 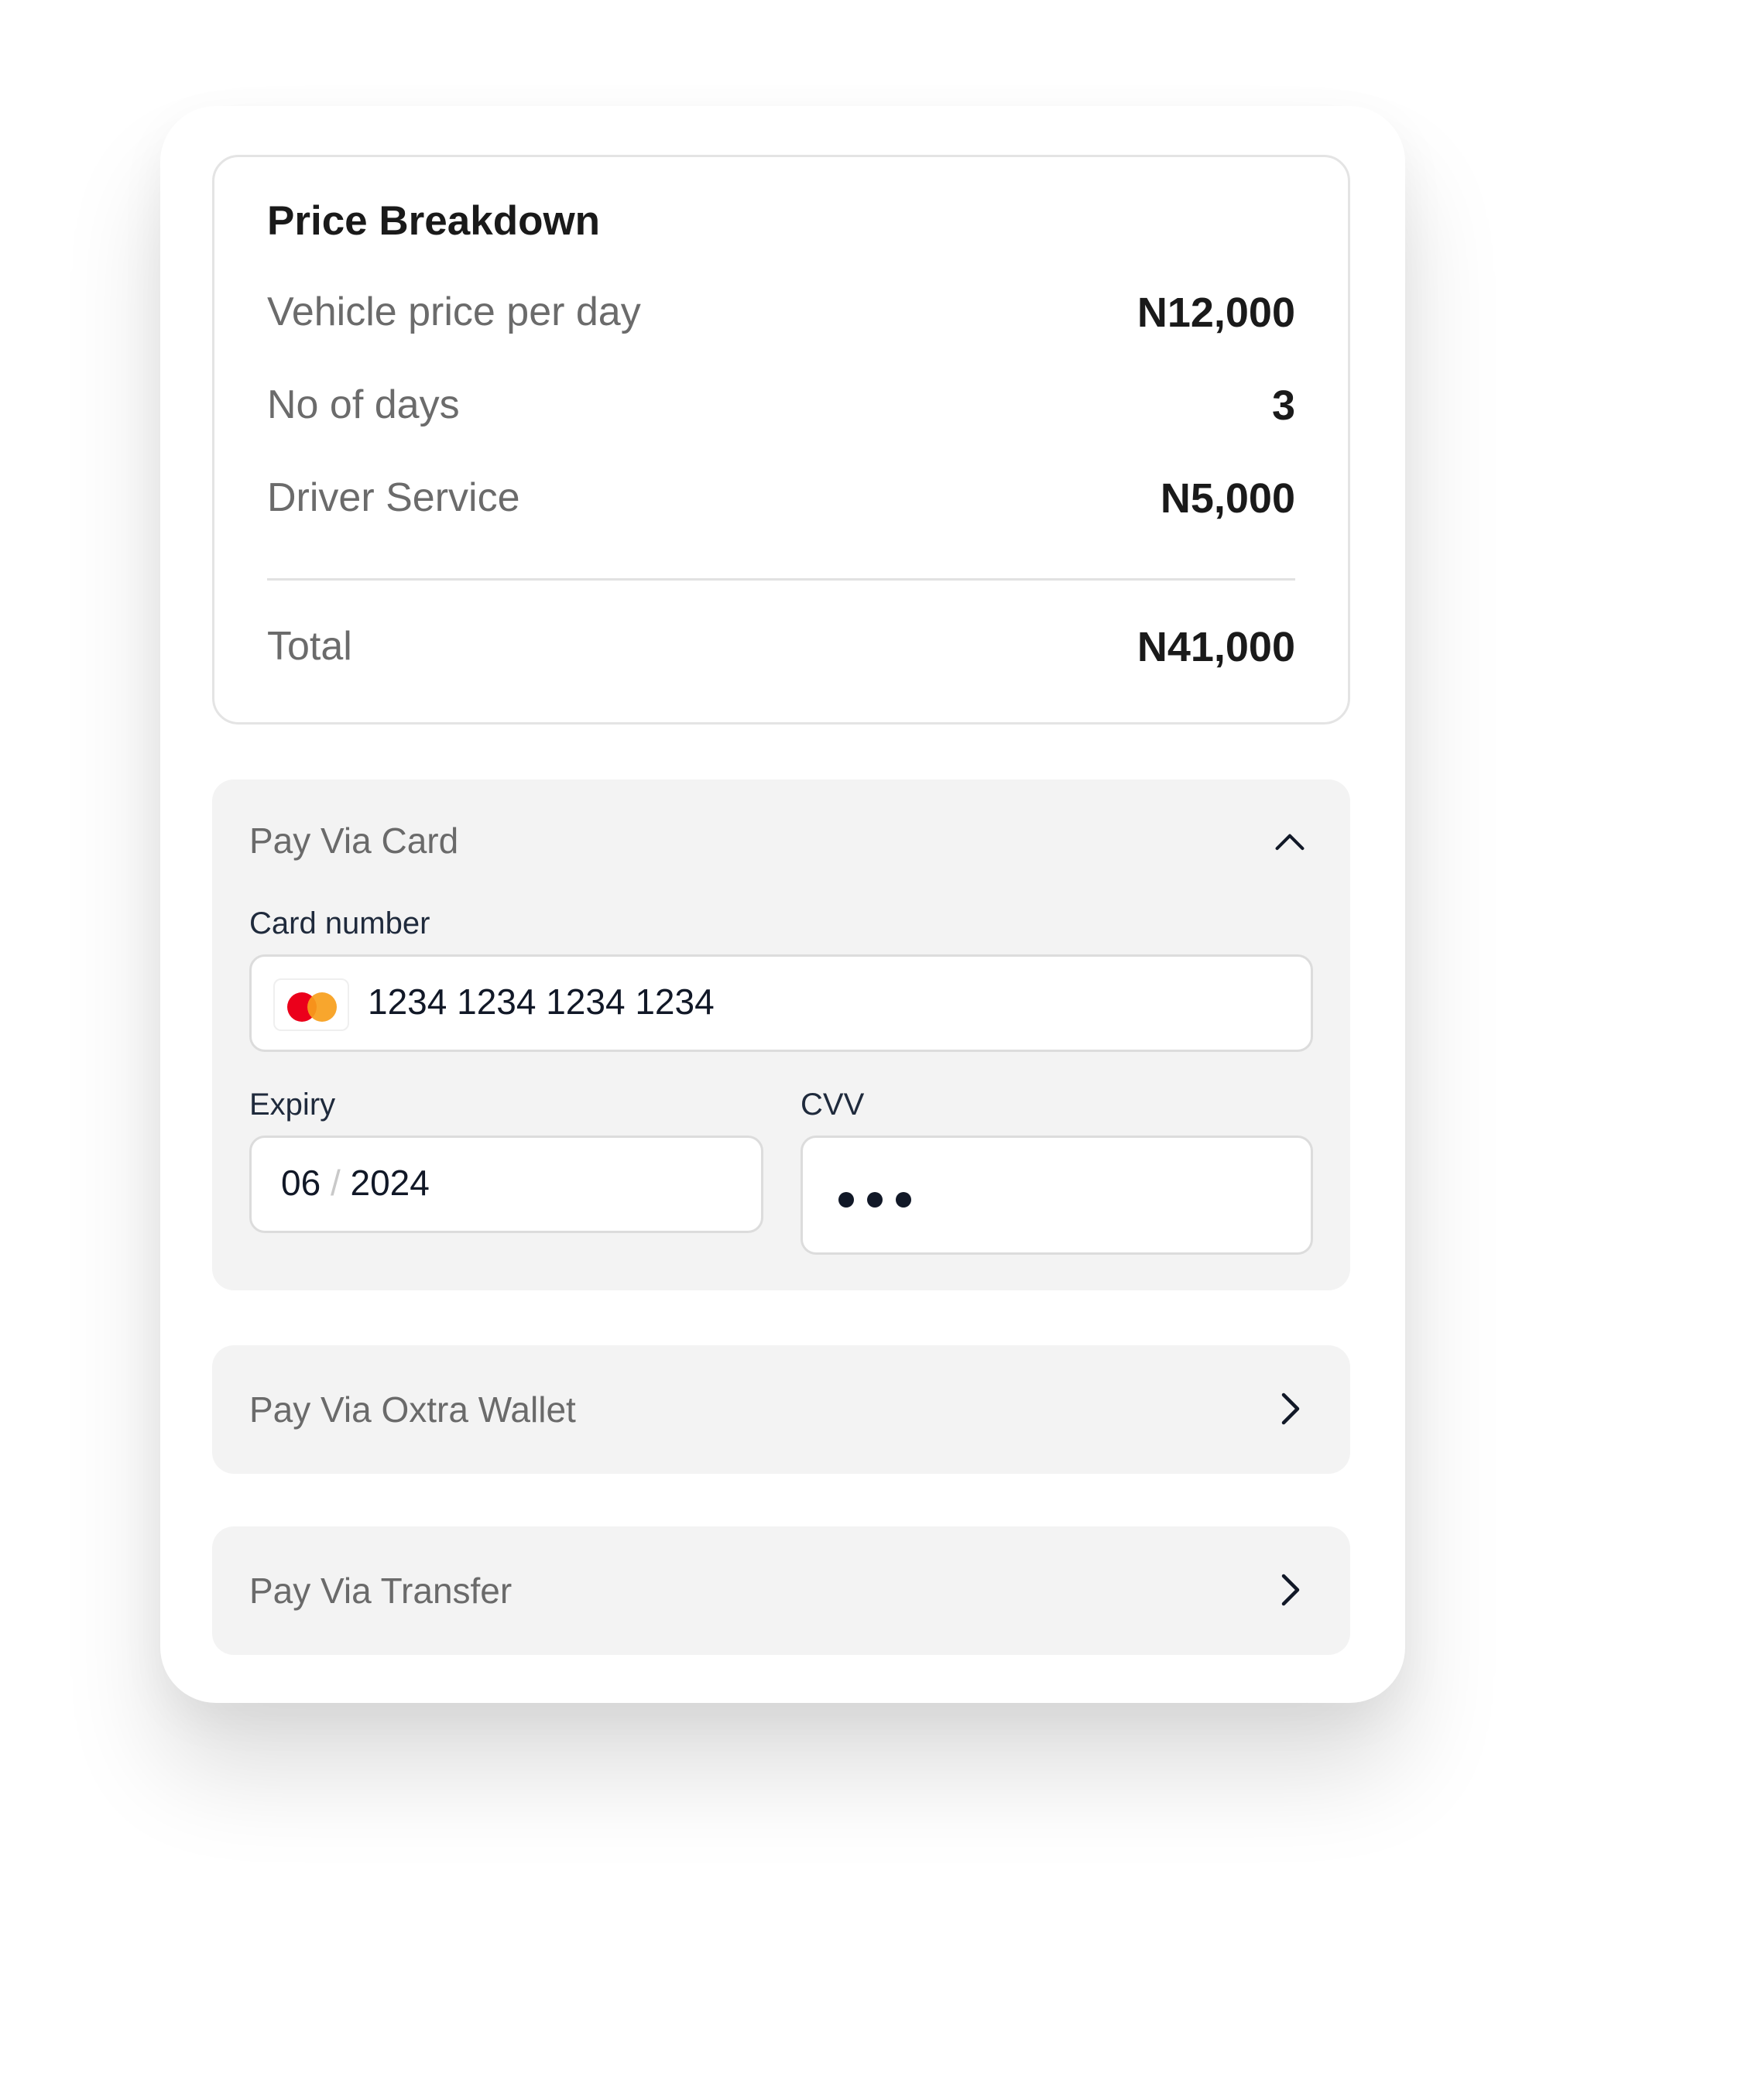 I want to click on expiry-year: 2024, so click(x=390, y=1183).